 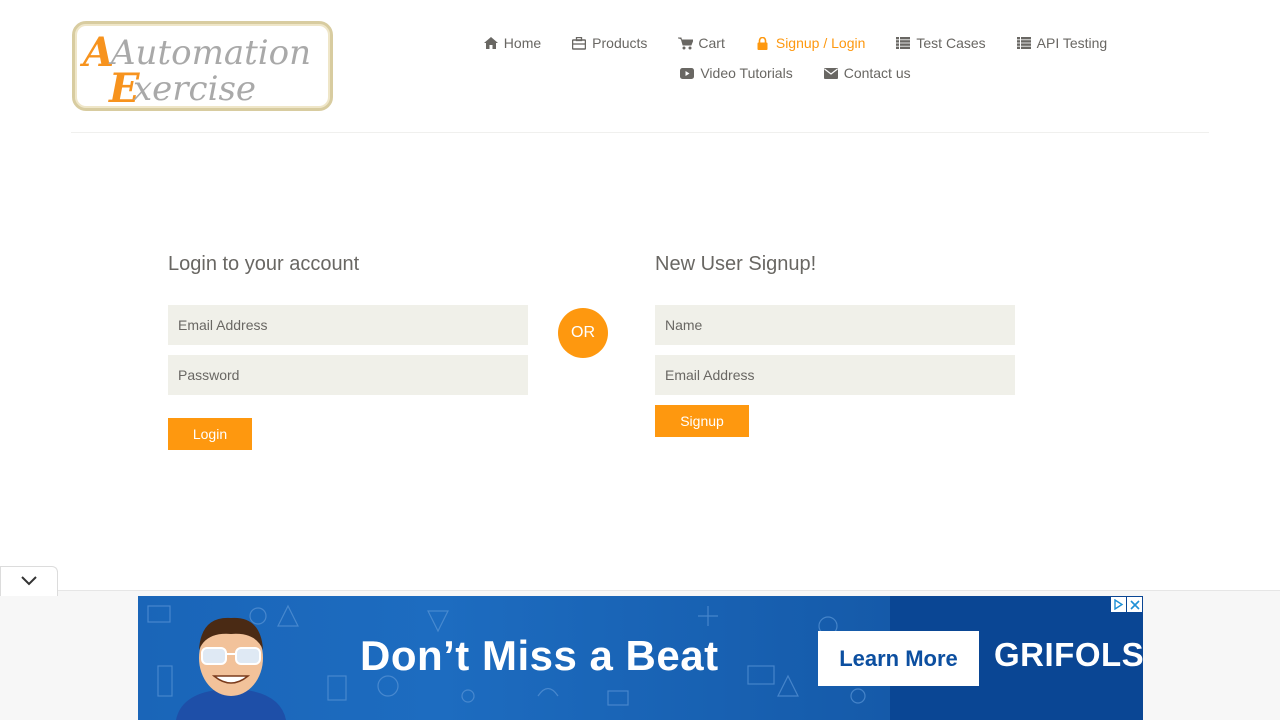 I want to click on nav-api-testing: API Testing, so click(x=1062, y=43).